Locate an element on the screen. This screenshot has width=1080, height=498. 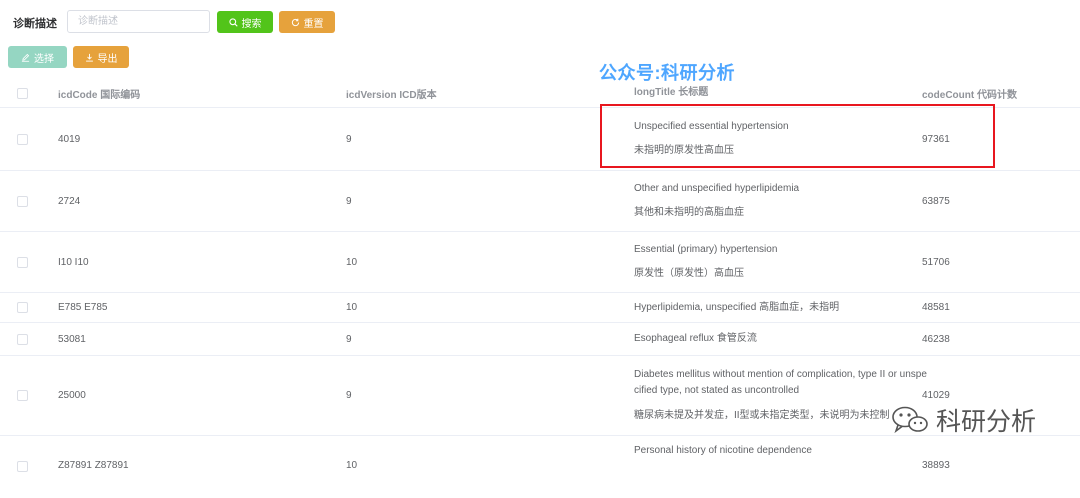
long-title-cell: Esophageal reflux 食管反流 is located at coordinates (773, 339).